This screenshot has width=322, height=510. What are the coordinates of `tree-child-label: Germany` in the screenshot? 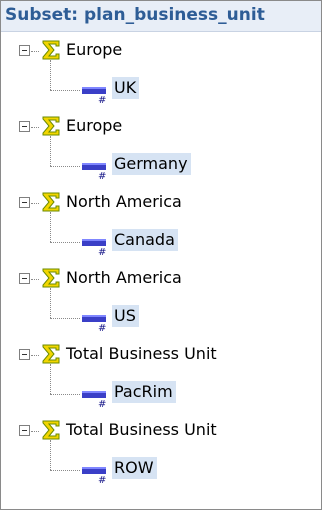 It's located at (151, 164).